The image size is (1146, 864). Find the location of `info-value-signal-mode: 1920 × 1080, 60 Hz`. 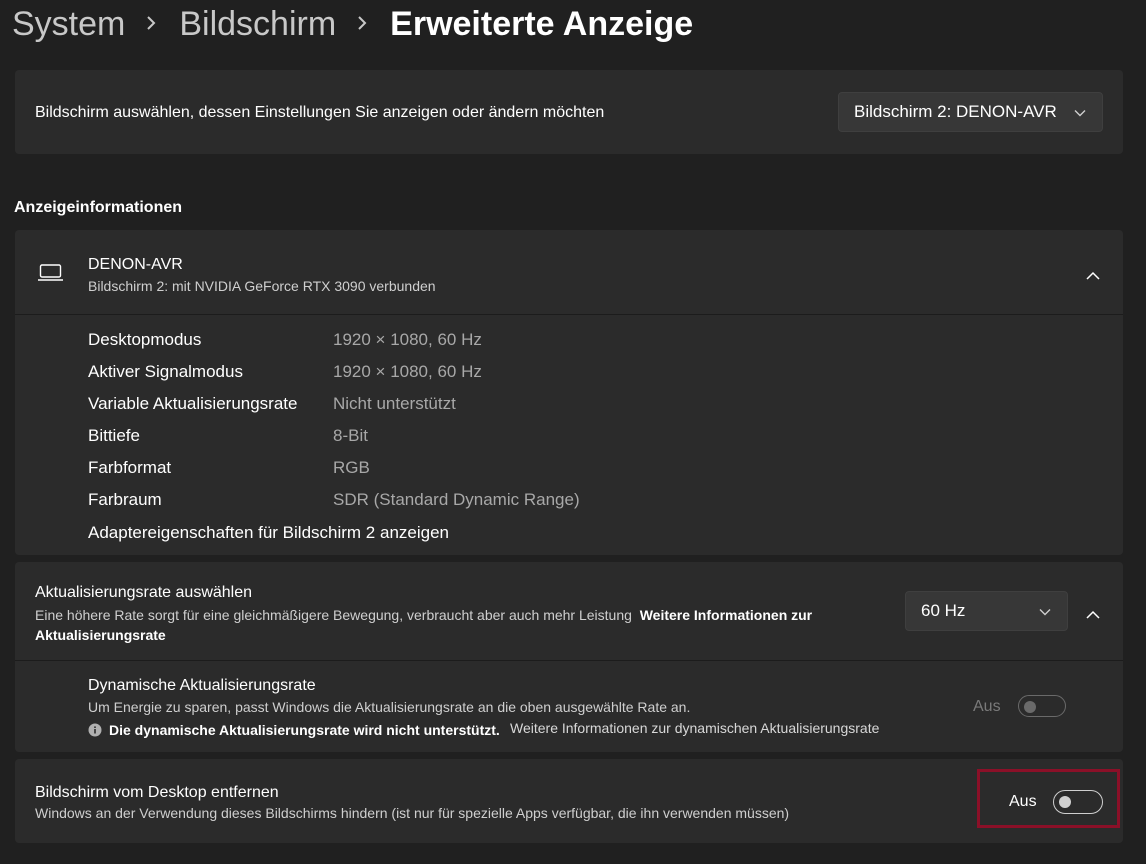

info-value-signal-mode: 1920 × 1080, 60 Hz is located at coordinates (407, 371).